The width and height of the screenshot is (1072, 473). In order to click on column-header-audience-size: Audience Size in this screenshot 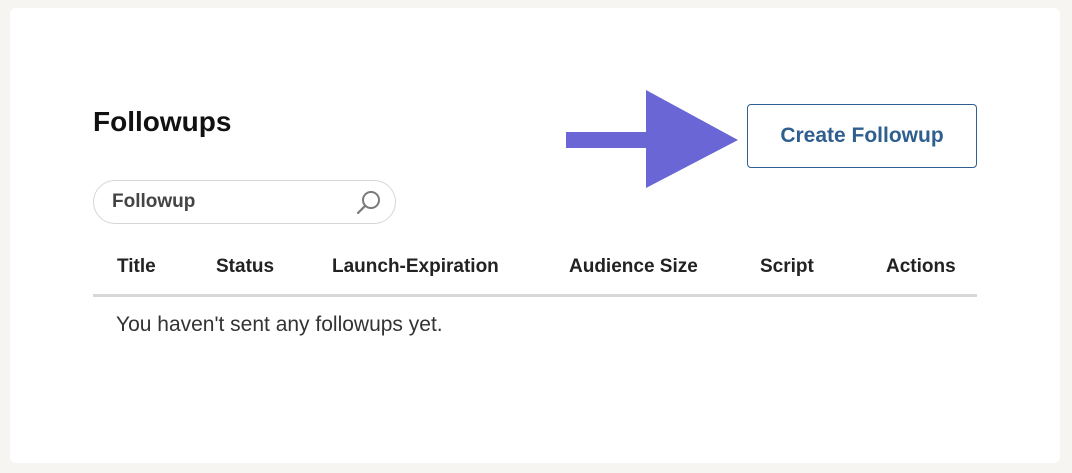, I will do `click(633, 266)`.